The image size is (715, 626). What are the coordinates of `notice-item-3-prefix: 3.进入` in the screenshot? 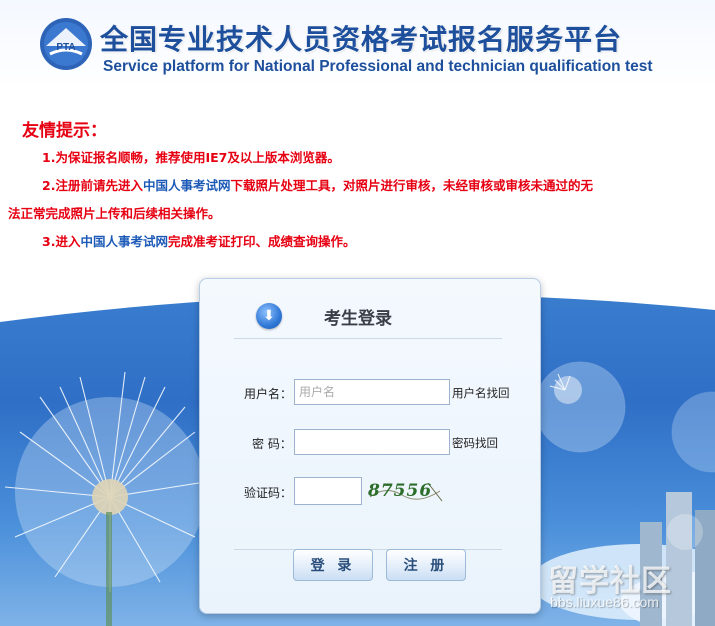 It's located at (61, 241).